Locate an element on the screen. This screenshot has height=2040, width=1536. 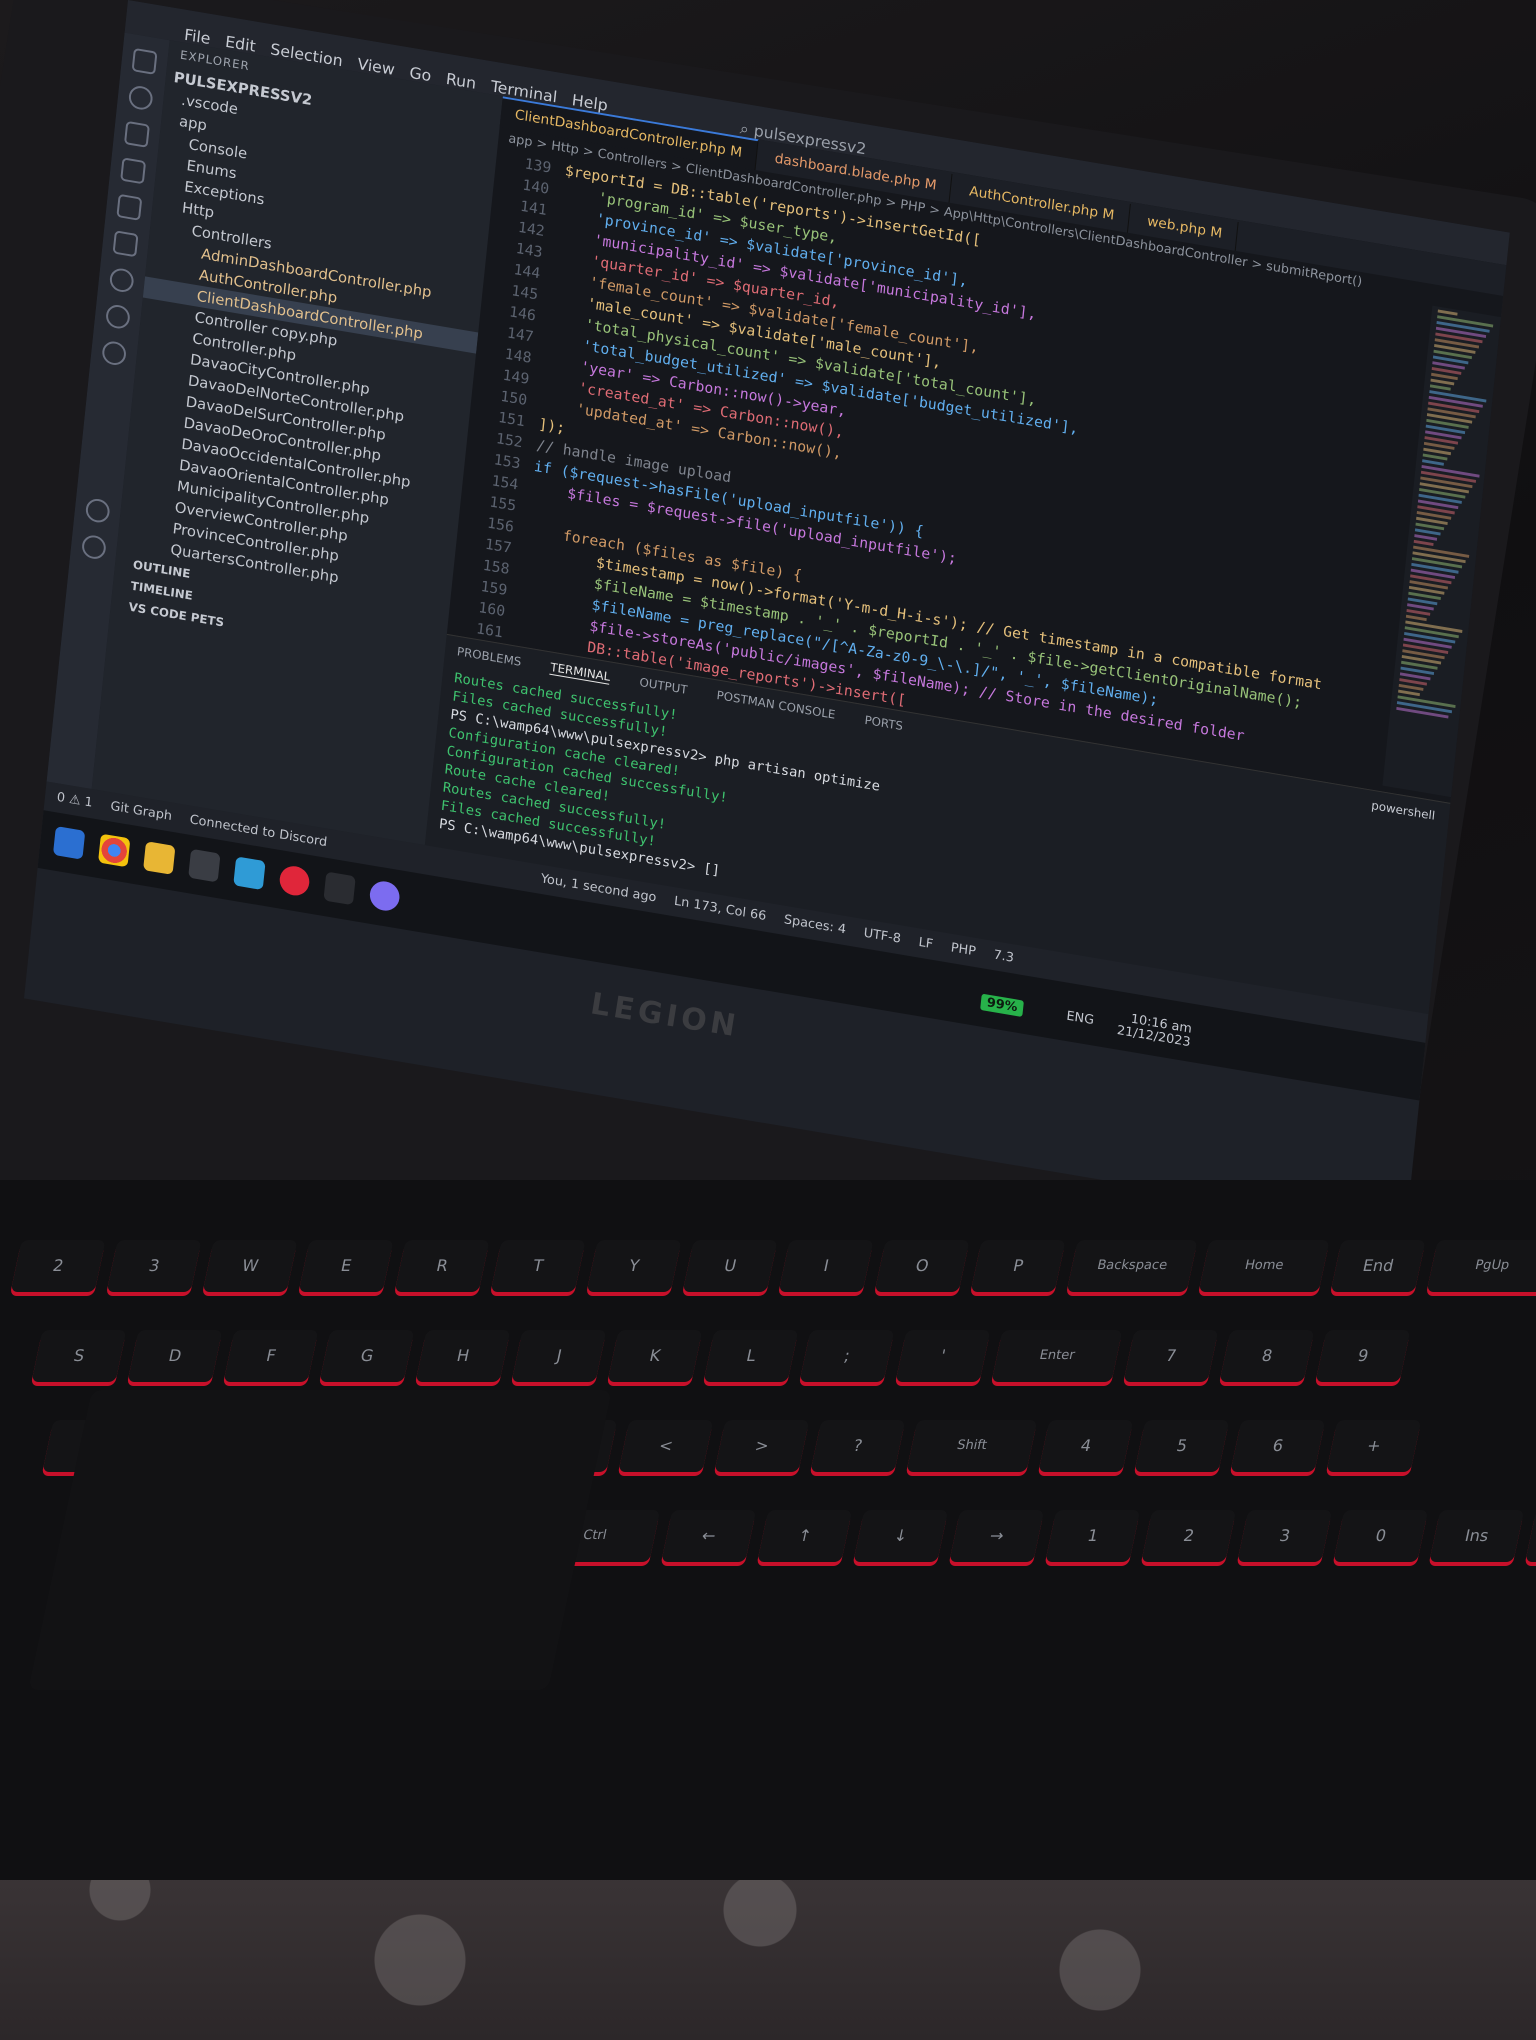
keyboard-key: T is located at coordinates (538, 1266).